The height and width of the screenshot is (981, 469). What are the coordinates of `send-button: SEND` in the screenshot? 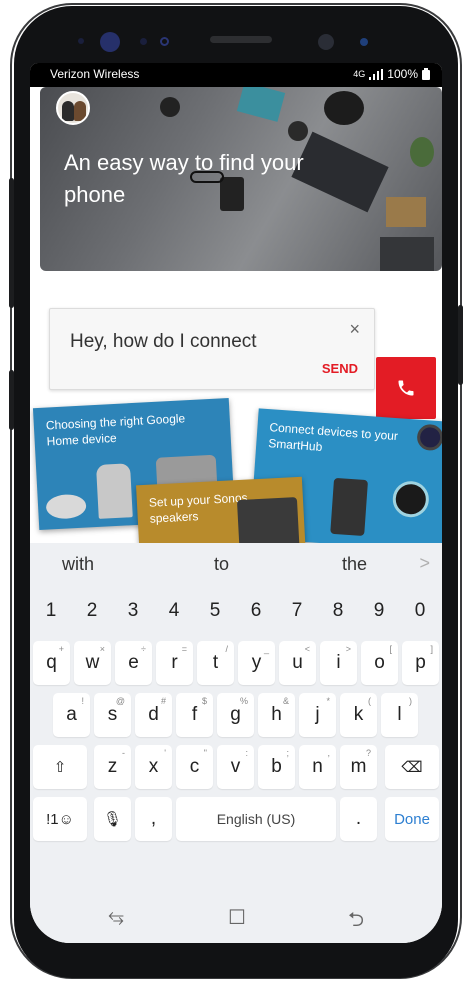 It's located at (340, 368).